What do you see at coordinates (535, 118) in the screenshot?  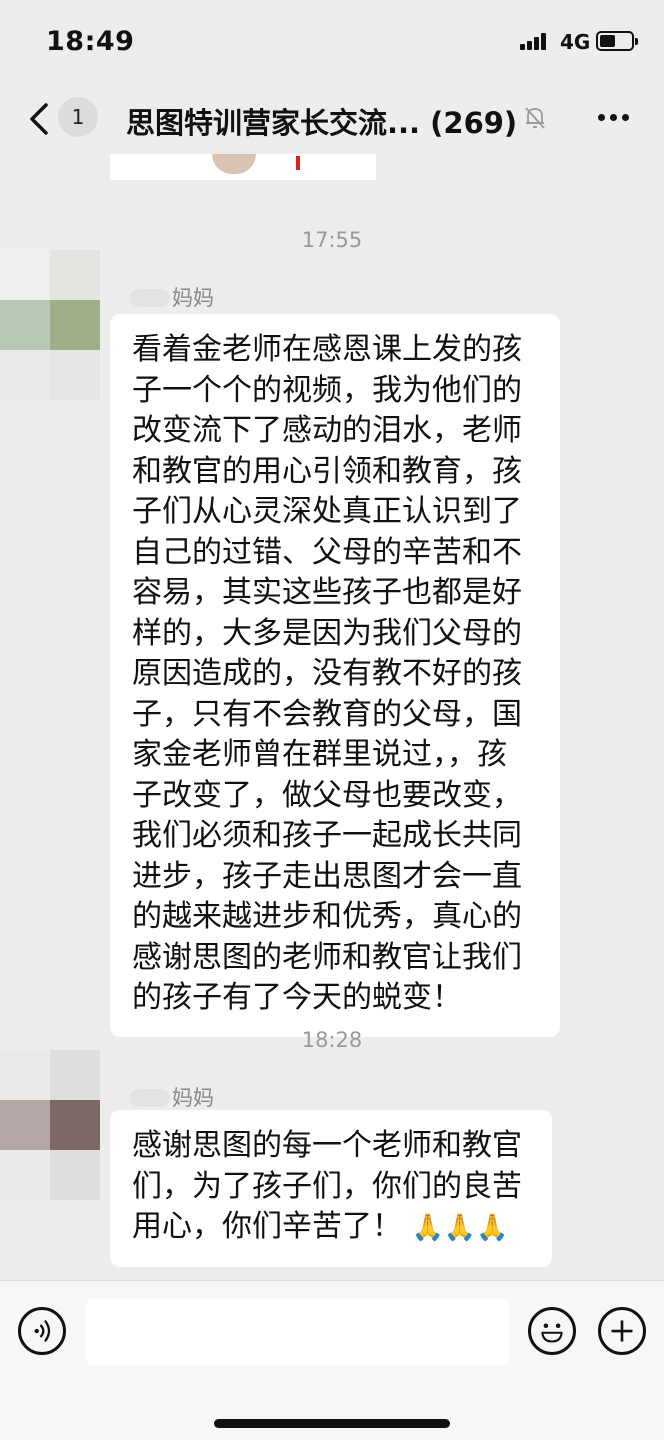 I see `bell-muted-icon` at bounding box center [535, 118].